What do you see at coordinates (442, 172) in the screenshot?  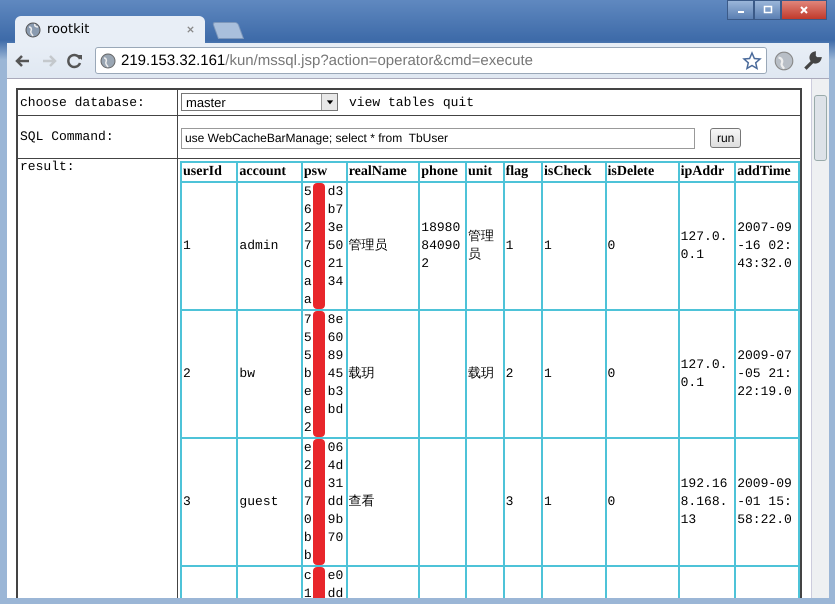 I see `column-header: phone` at bounding box center [442, 172].